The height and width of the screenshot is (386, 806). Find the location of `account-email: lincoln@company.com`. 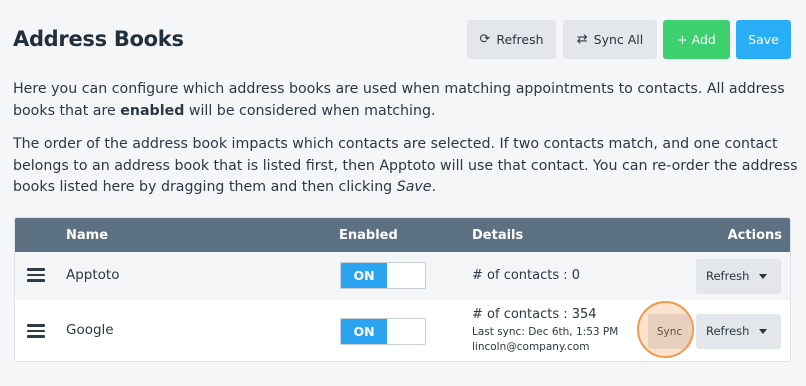

account-email: lincoln@company.com is located at coordinates (531, 347).